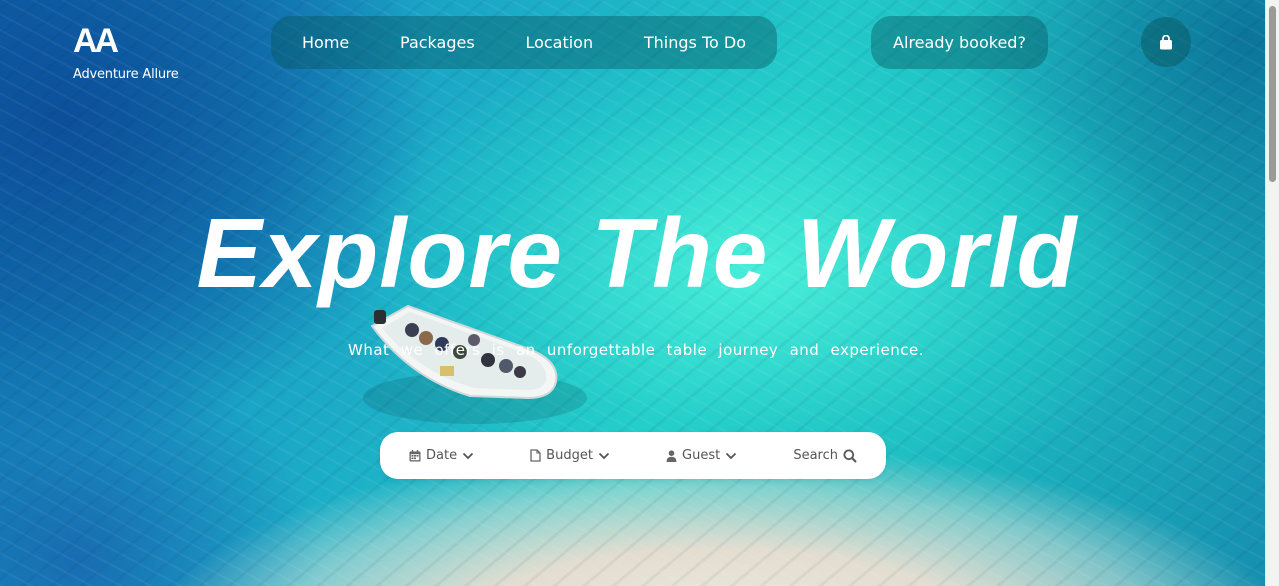  I want to click on shopping-bag-icon, so click(1166, 41).